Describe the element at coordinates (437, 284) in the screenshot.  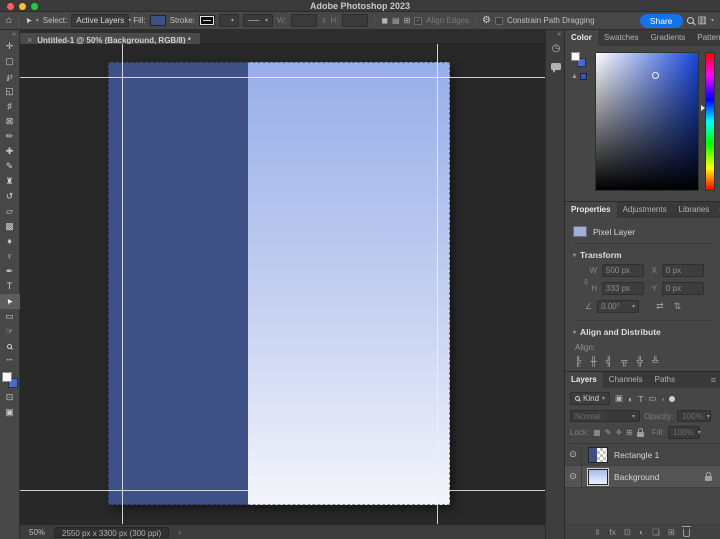
I see `guide-vertical-right` at that location.